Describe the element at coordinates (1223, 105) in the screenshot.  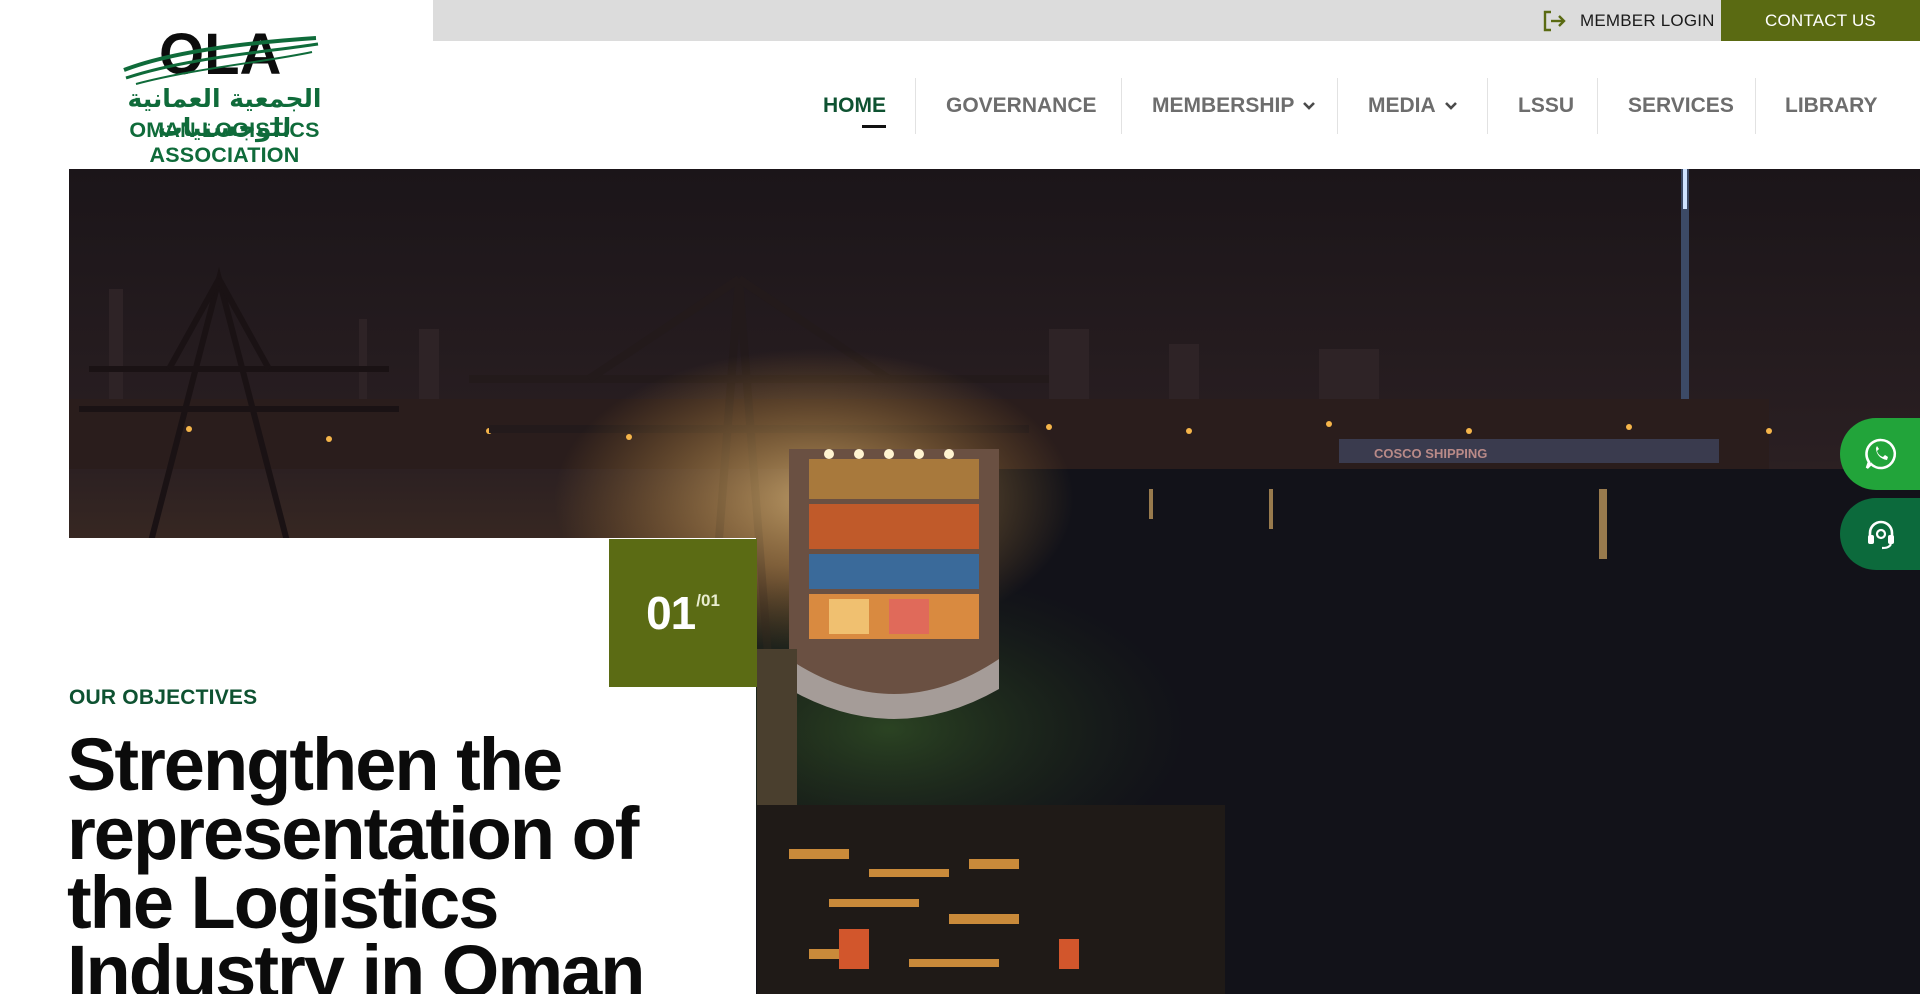
I see `nav-item-label: MEMBERSHIP` at that location.